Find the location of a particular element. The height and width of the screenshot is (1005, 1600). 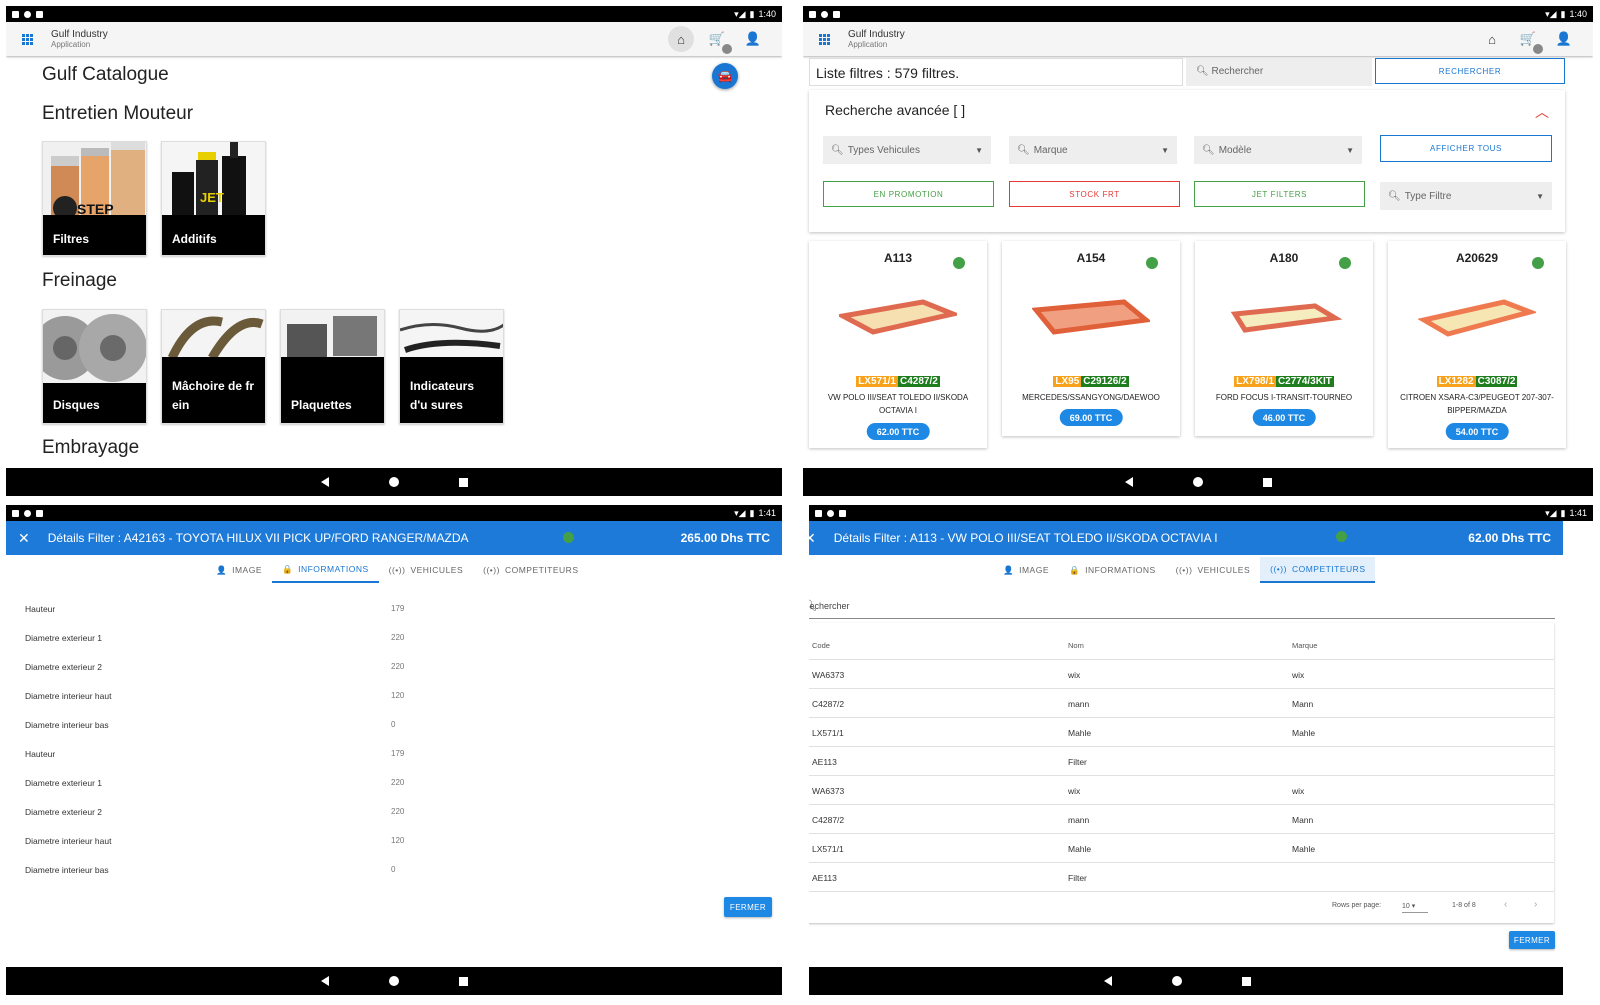

brand-select: 🔍︎ Marque ▼ is located at coordinates (1093, 150).